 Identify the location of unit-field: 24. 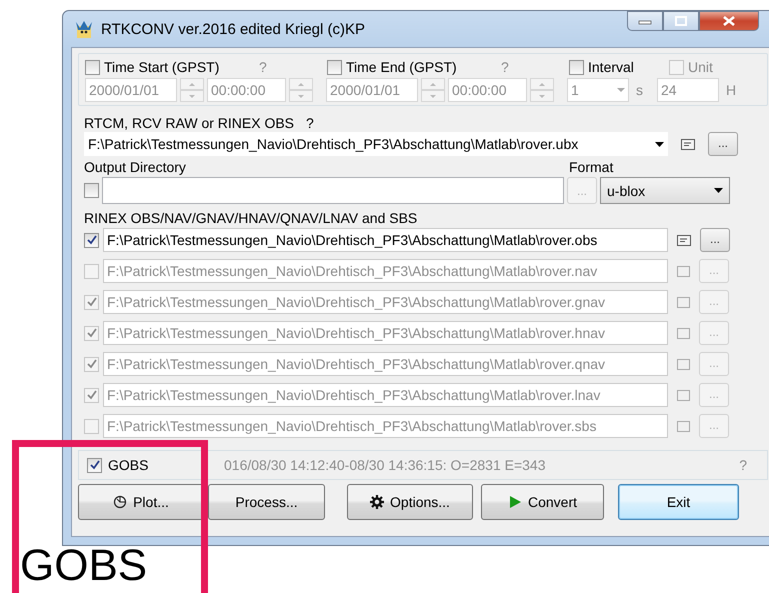
(688, 90).